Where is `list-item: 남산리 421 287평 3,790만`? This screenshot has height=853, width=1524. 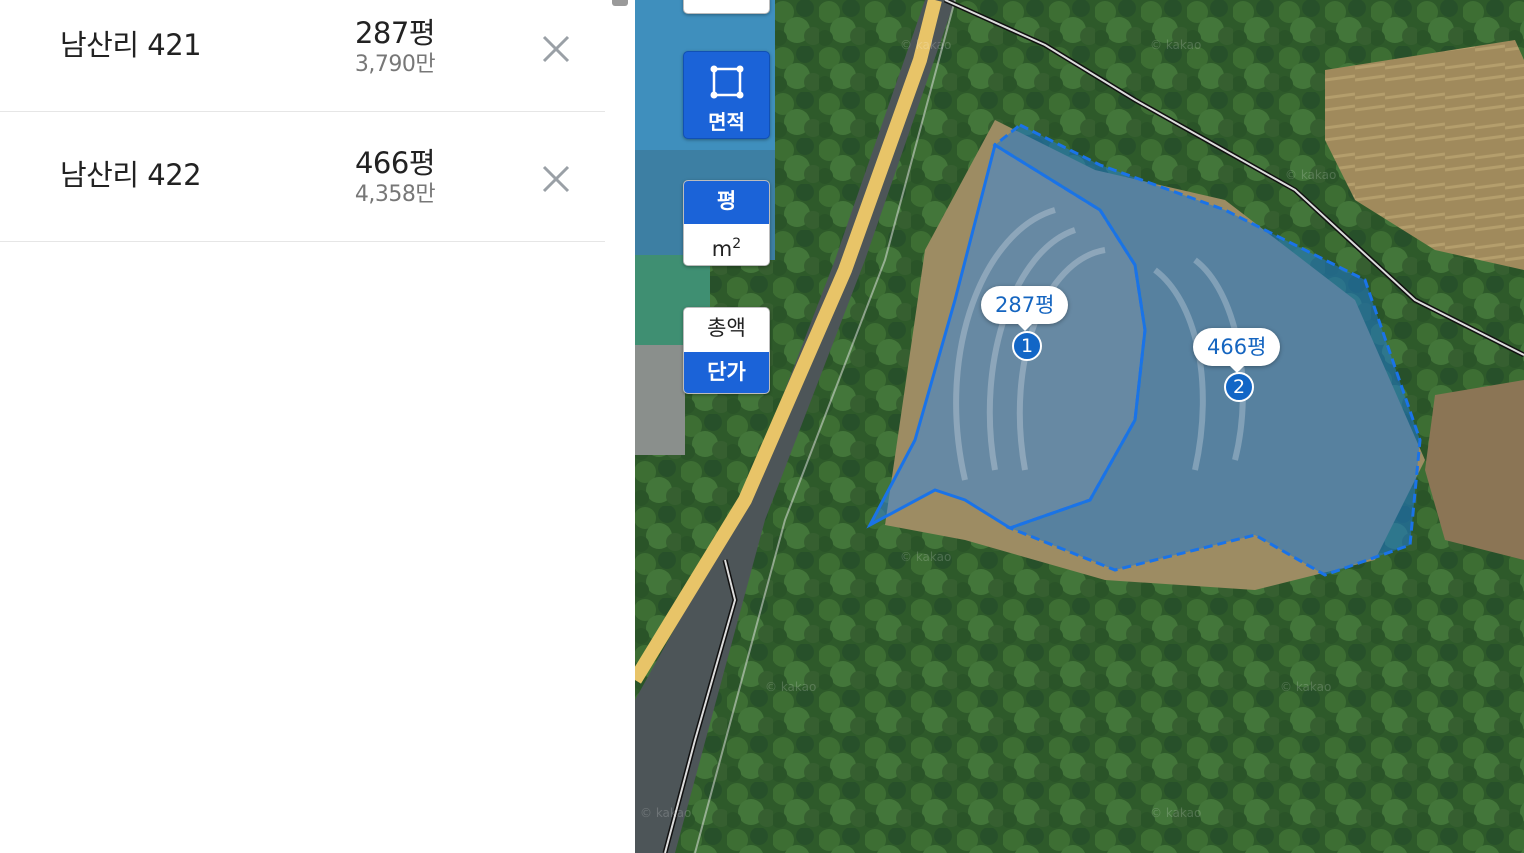
list-item: 남산리 421 287평 3,790만 is located at coordinates (302, 56).